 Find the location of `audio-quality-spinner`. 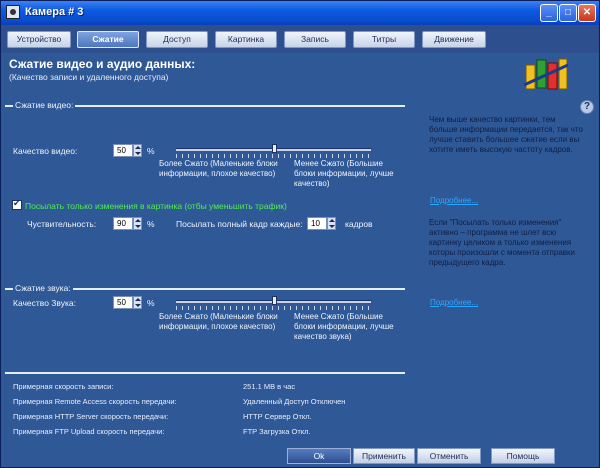

audio-quality-spinner is located at coordinates (137, 302).